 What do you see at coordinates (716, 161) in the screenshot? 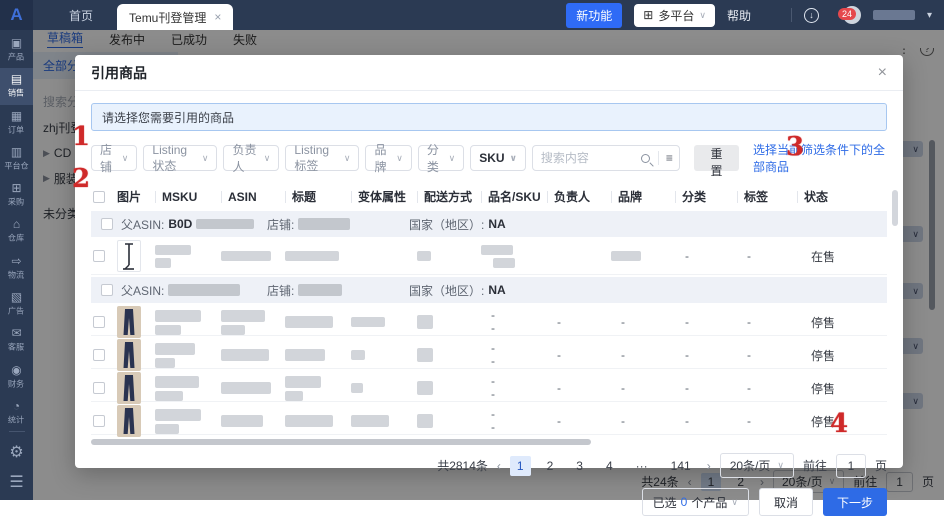
I see `reset-button: 重置` at bounding box center [716, 161].